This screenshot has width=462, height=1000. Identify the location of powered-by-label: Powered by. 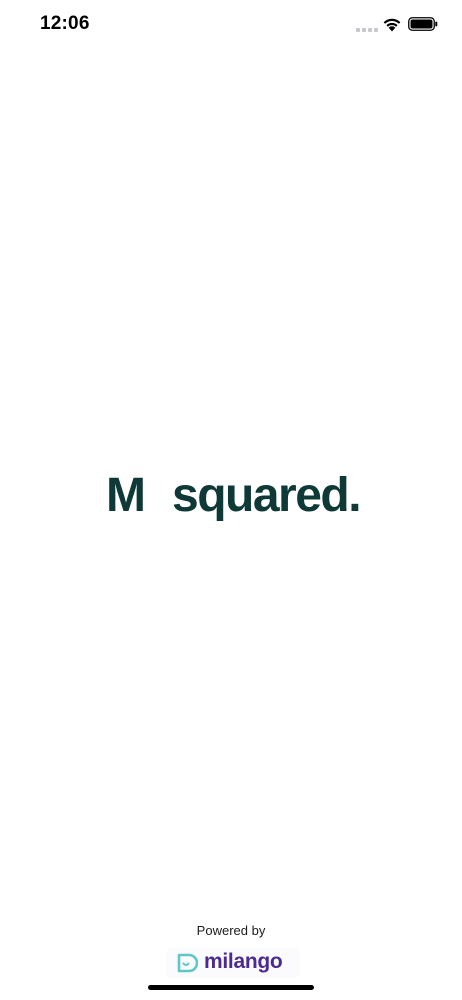
(231, 930).